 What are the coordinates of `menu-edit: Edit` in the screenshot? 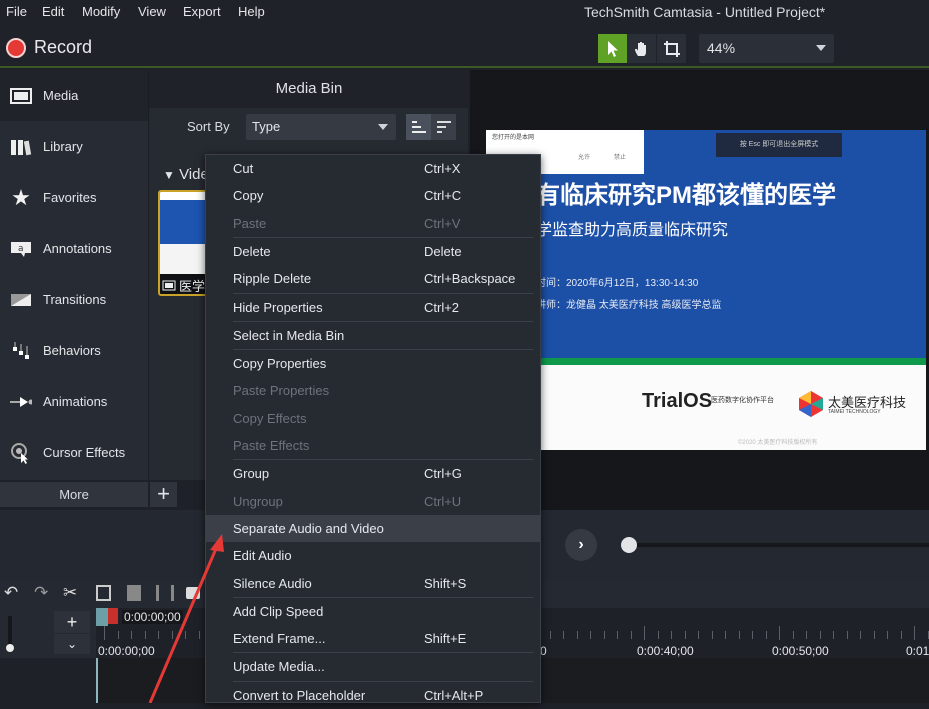 It's located at (53, 11).